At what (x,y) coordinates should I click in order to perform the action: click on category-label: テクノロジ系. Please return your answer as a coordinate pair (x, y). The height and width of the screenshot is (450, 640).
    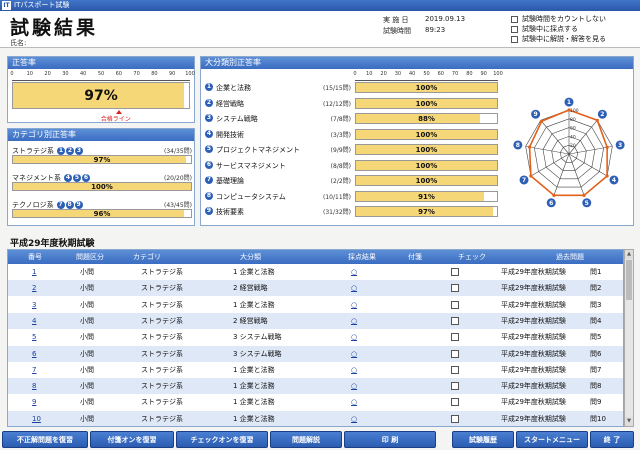
    Looking at the image, I should click on (33, 205).